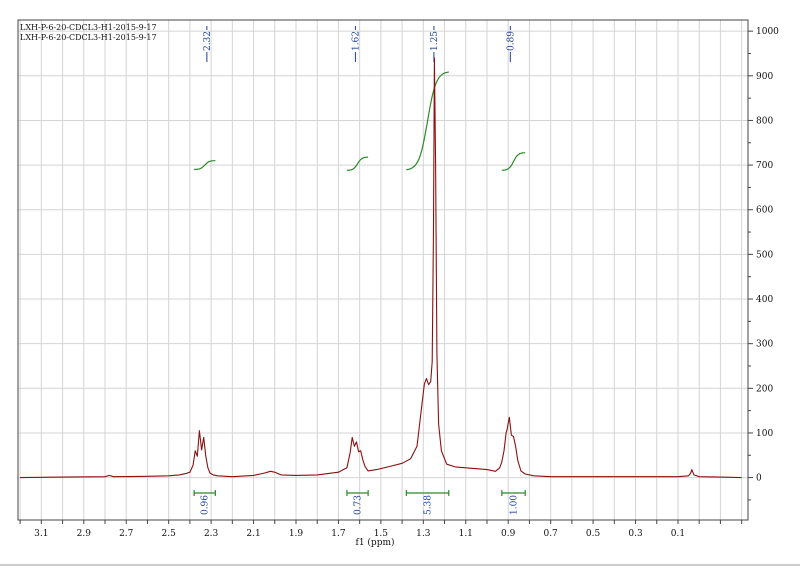 The height and width of the screenshot is (569, 800). Describe the element at coordinates (764, 389) in the screenshot. I see `y-tick-label: 200` at that location.